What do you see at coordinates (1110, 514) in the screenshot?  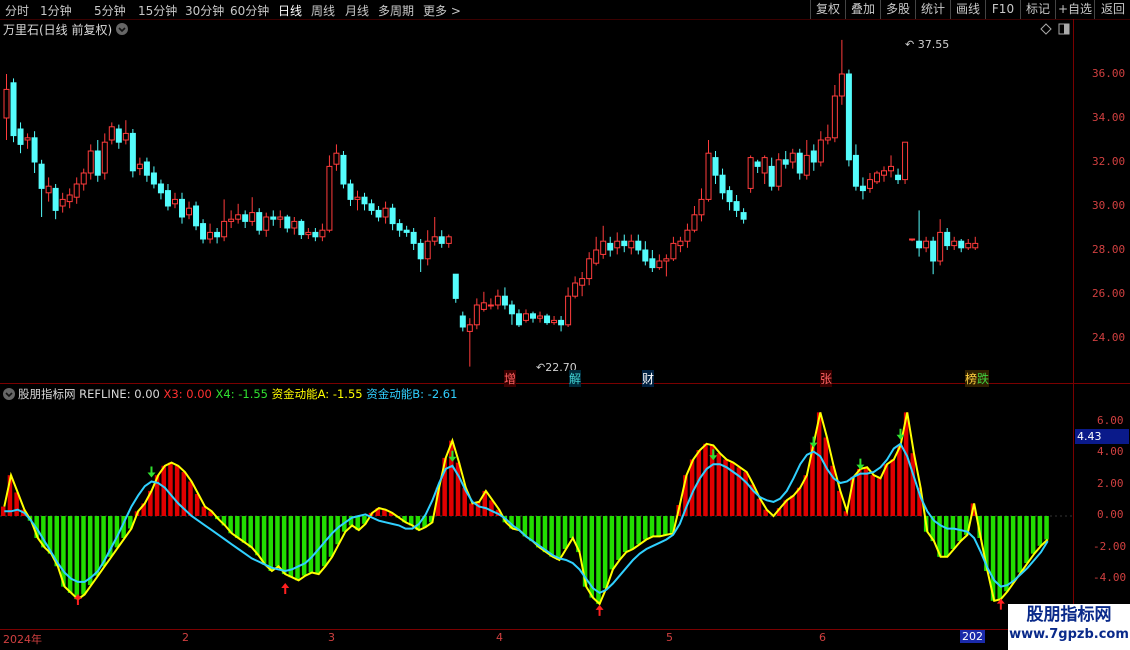 I see `osc-tick: 0.00` at bounding box center [1110, 514].